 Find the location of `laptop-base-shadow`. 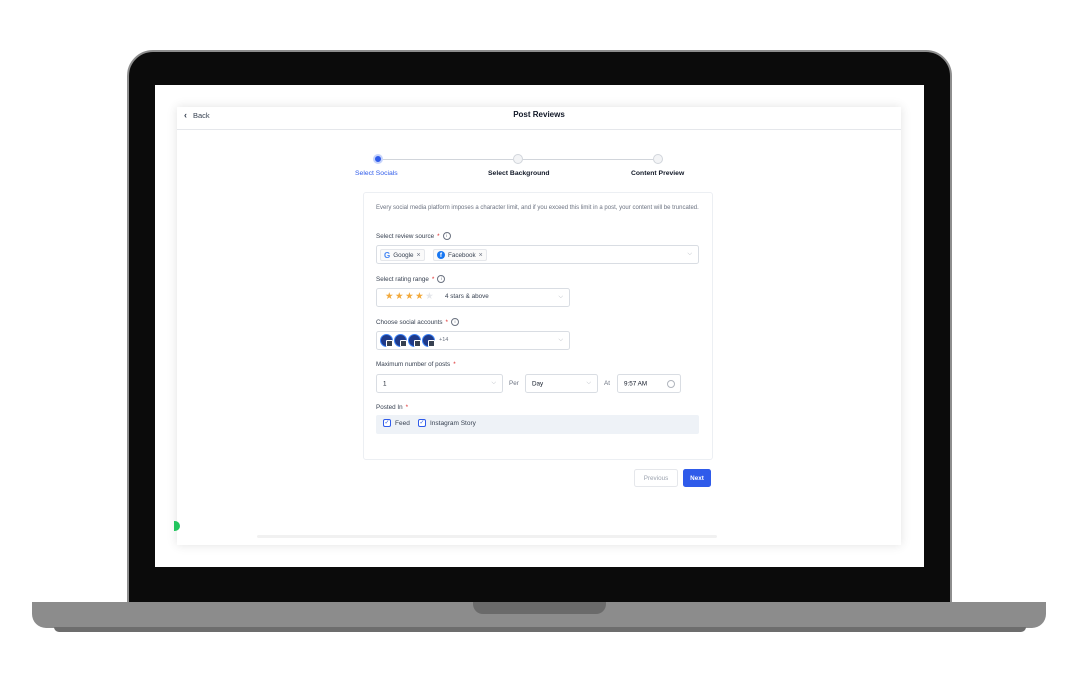

laptop-base-shadow is located at coordinates (540, 629).